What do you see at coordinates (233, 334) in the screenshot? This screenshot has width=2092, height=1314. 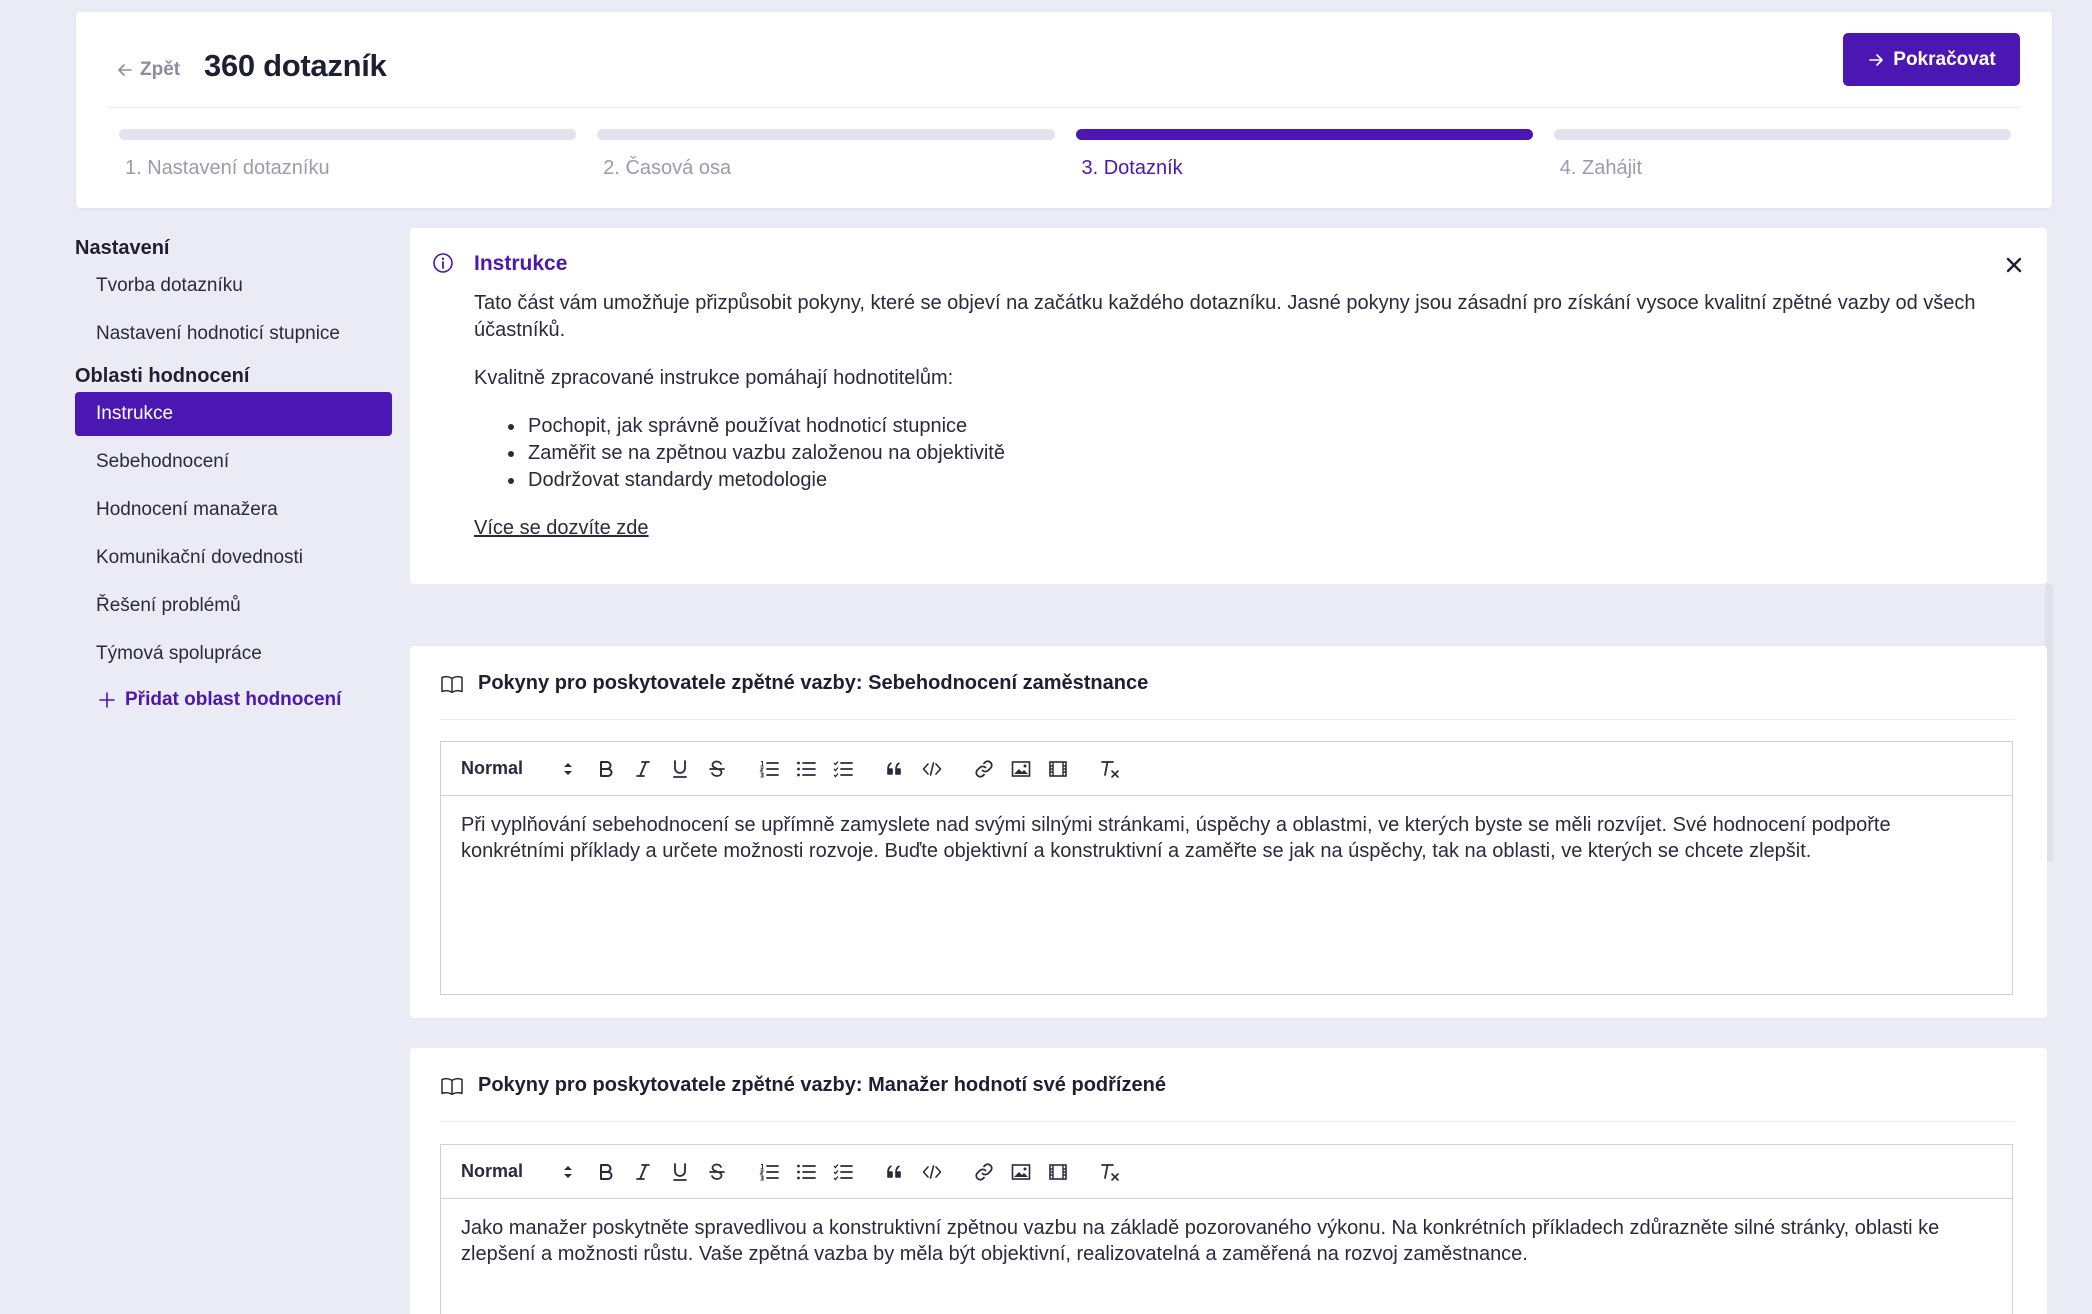 I see `sidebar-item-rating-scale: Nastavení hodnoticí stupnice` at bounding box center [233, 334].